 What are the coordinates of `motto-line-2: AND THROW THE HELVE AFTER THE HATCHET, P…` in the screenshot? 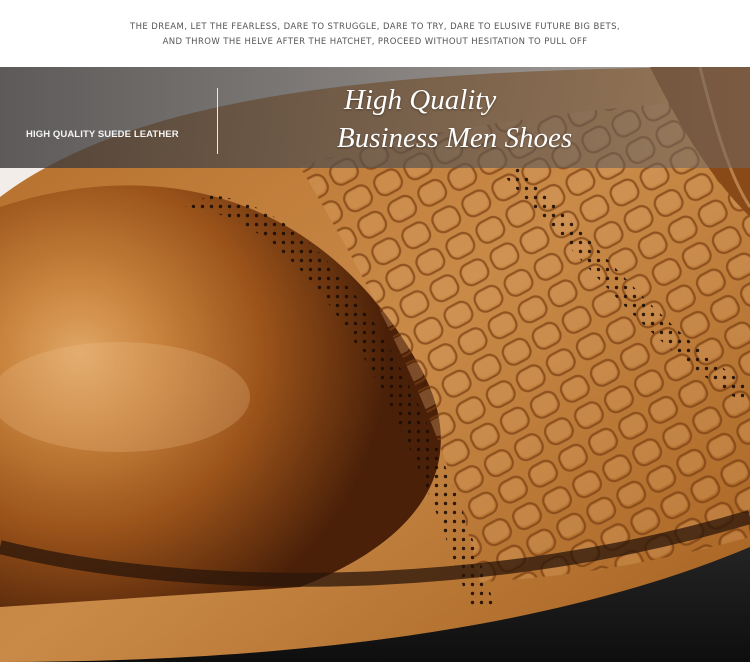 It's located at (375, 42).